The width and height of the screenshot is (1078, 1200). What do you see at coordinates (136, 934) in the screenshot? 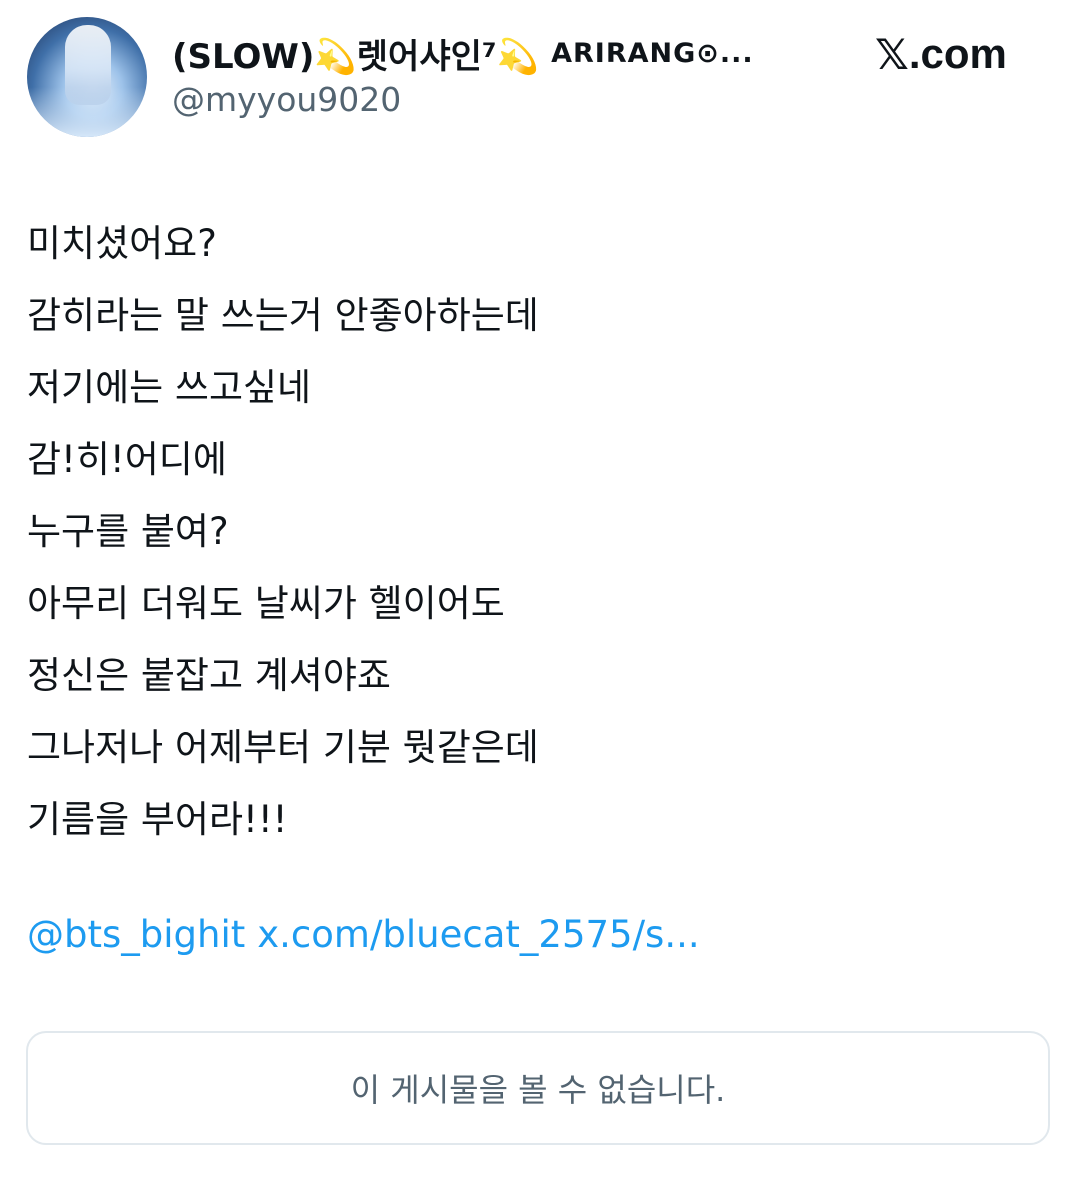
I see `mention-link: @bts_bighit` at bounding box center [136, 934].